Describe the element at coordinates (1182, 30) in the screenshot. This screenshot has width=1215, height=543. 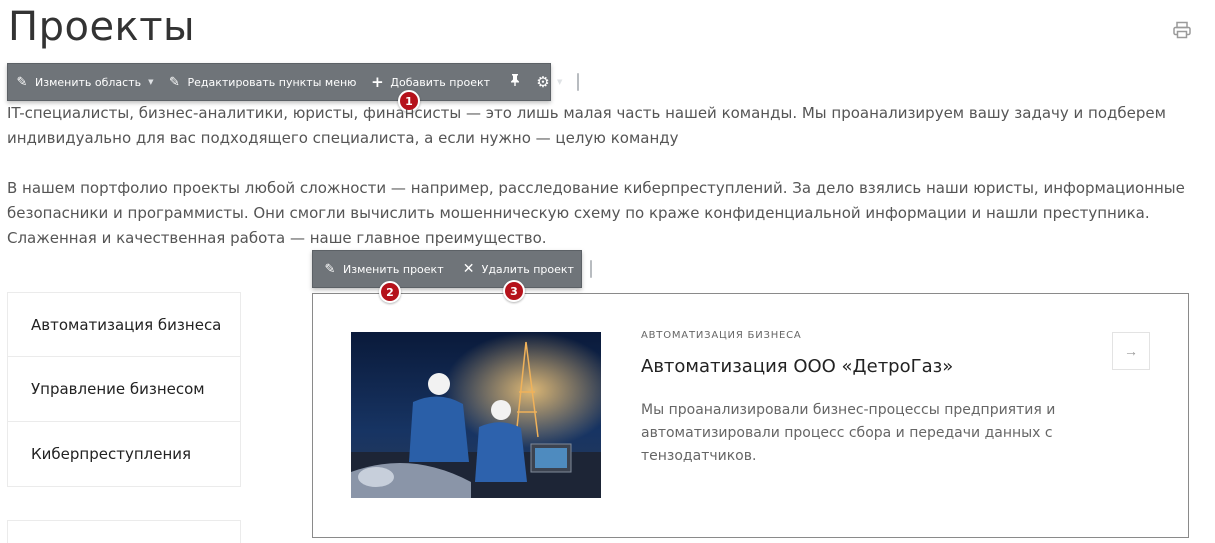
I see `printer-icon` at that location.